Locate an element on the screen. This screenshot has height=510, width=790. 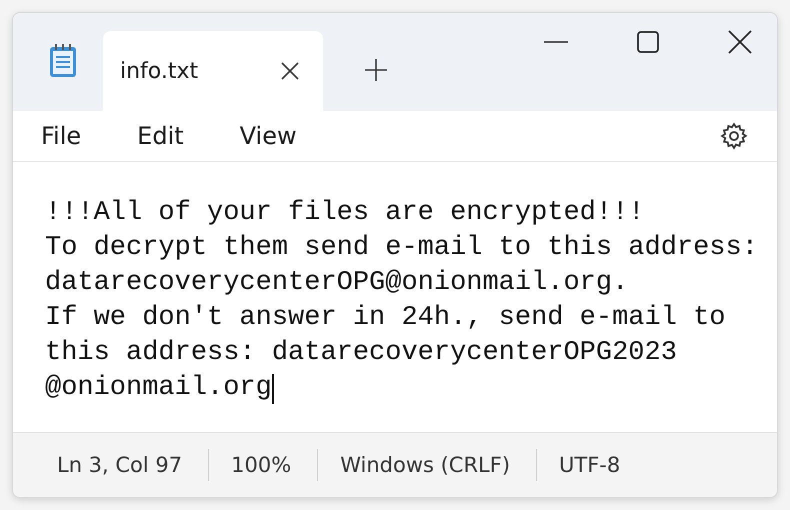
text-line: this address: datarecoverycenterOPG2023 is located at coordinates (361, 353).